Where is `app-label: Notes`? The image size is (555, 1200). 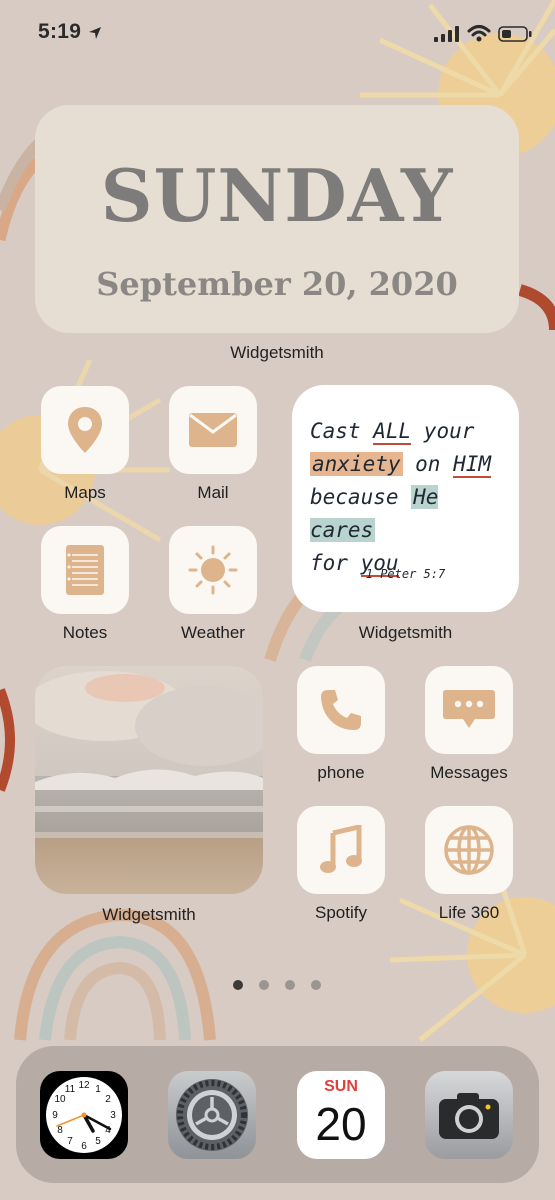 app-label: Notes is located at coordinates (85, 632).